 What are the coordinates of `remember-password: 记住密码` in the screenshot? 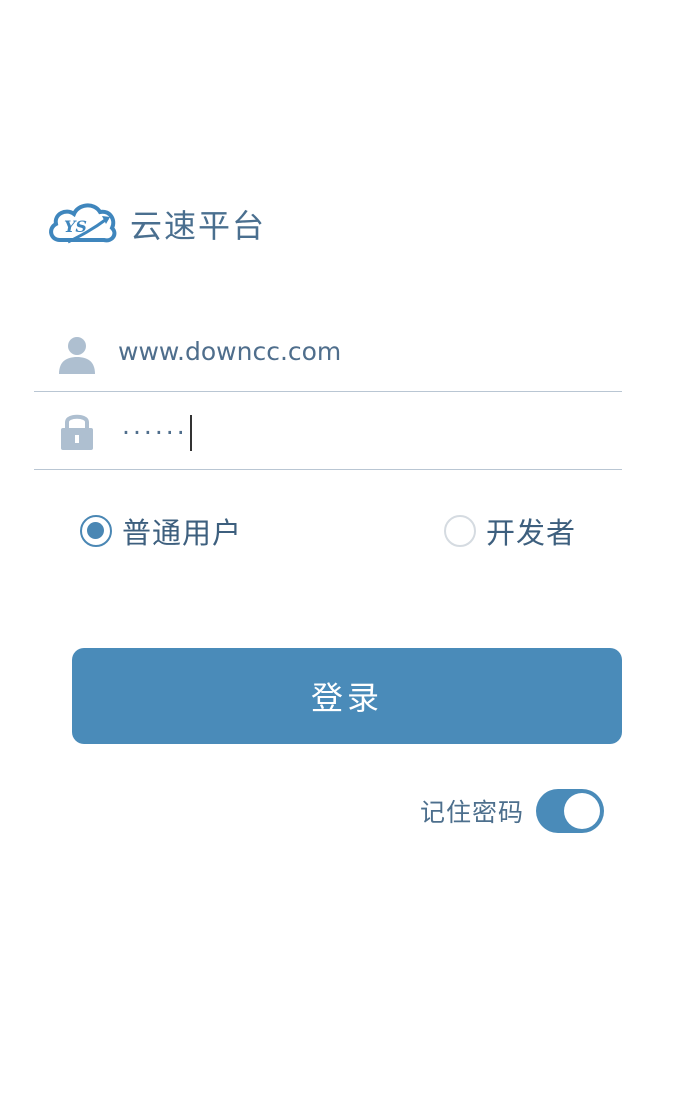 It's located at (512, 811).